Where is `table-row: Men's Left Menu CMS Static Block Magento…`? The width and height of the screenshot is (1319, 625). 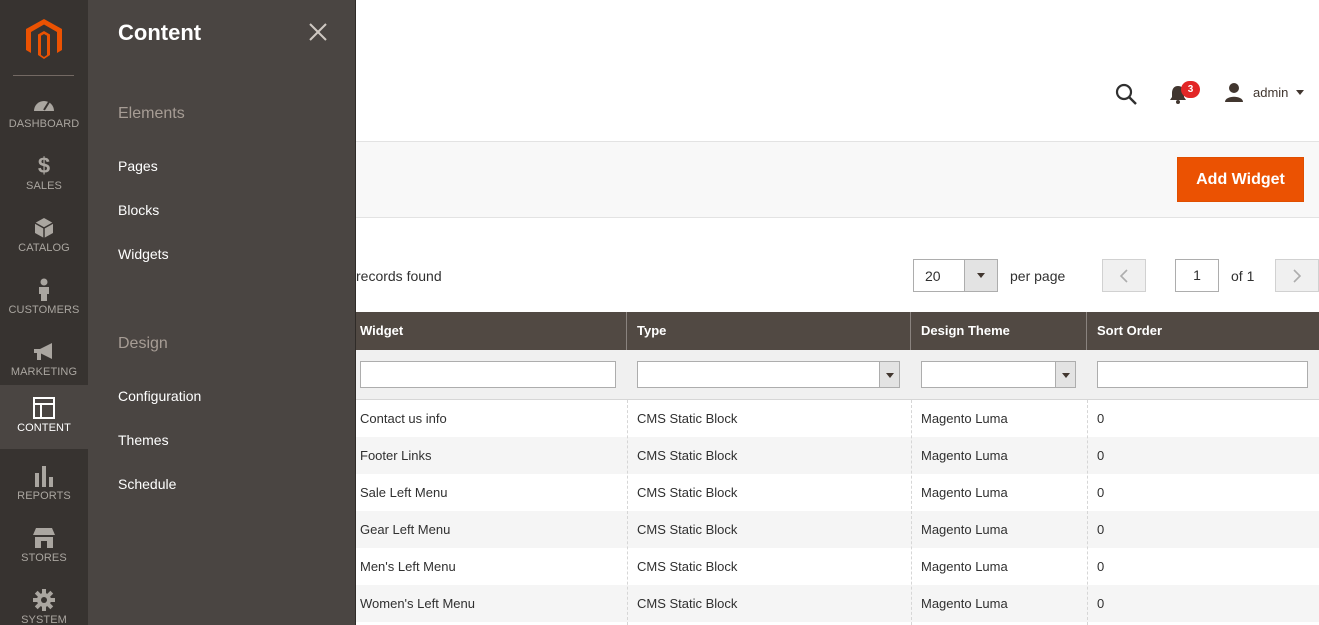 table-row: Men's Left Menu CMS Static Block Magento… is located at coordinates (837, 566).